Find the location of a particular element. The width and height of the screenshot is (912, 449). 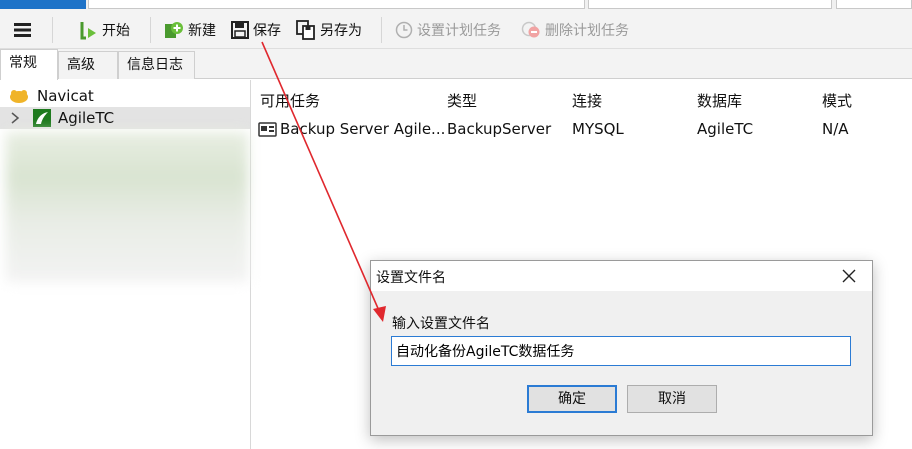

tab-advanced: 高级 is located at coordinates (88, 65).